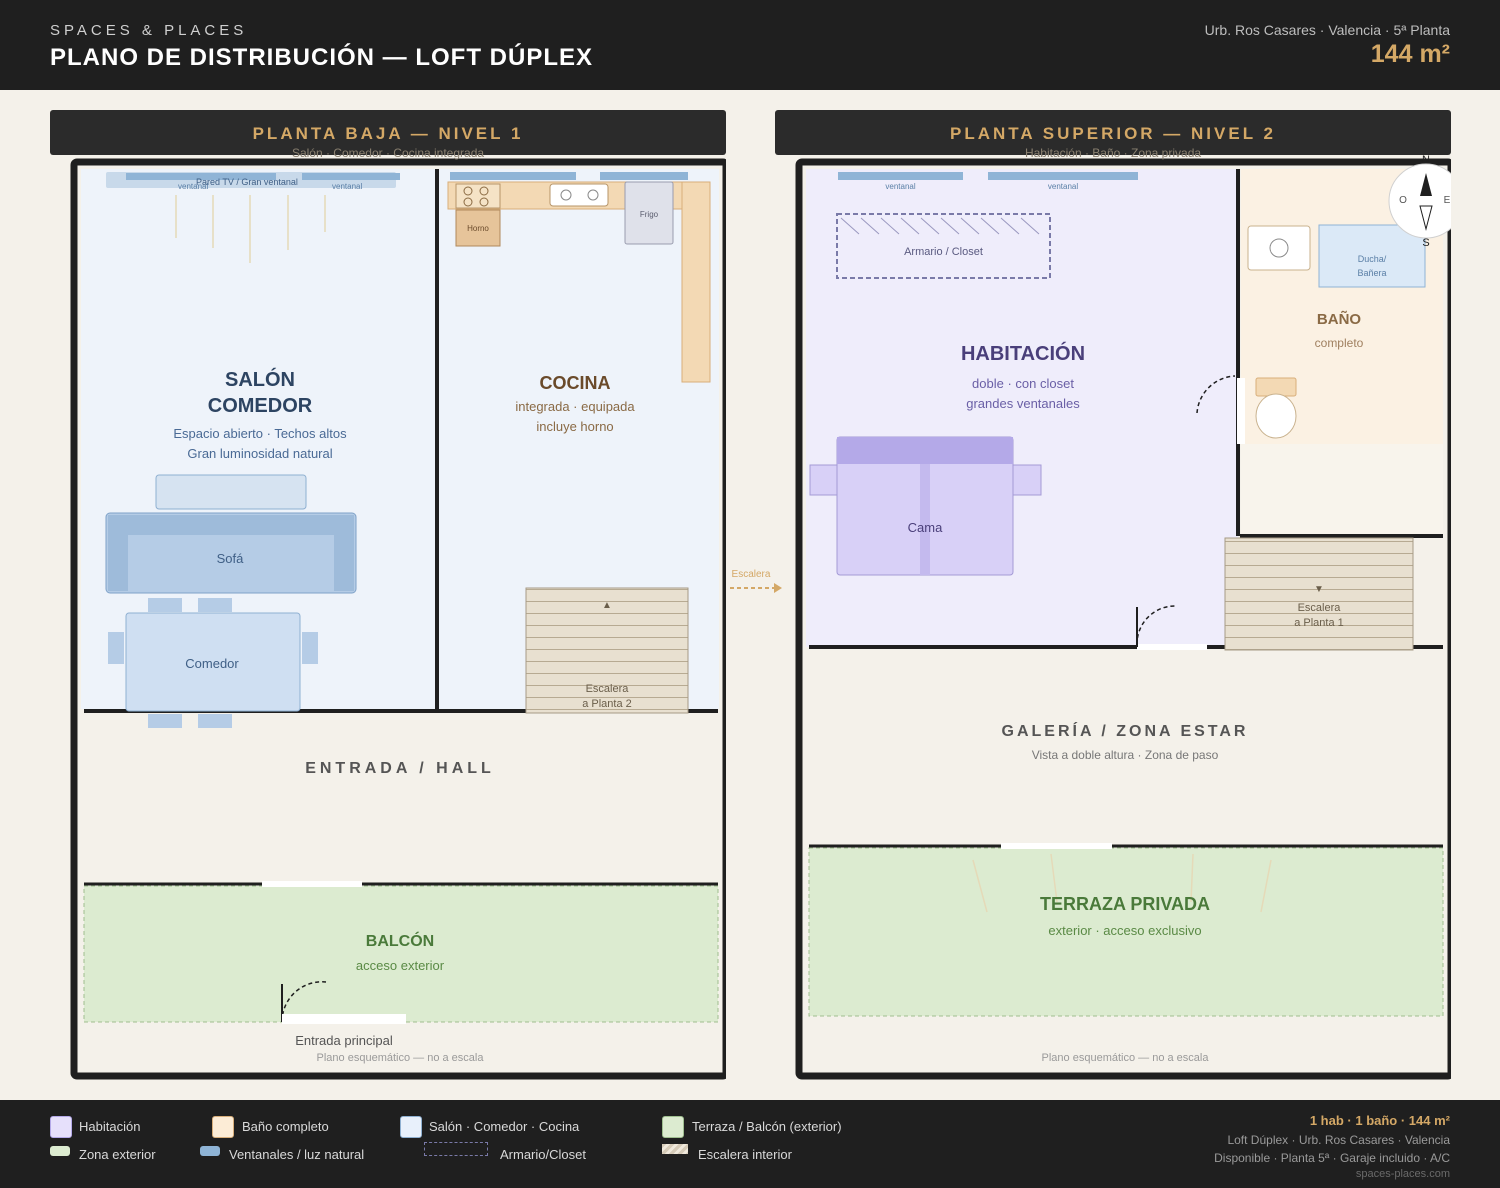  What do you see at coordinates (943, 252) in the screenshot?
I see `closet-label: Armario / Closet` at bounding box center [943, 252].